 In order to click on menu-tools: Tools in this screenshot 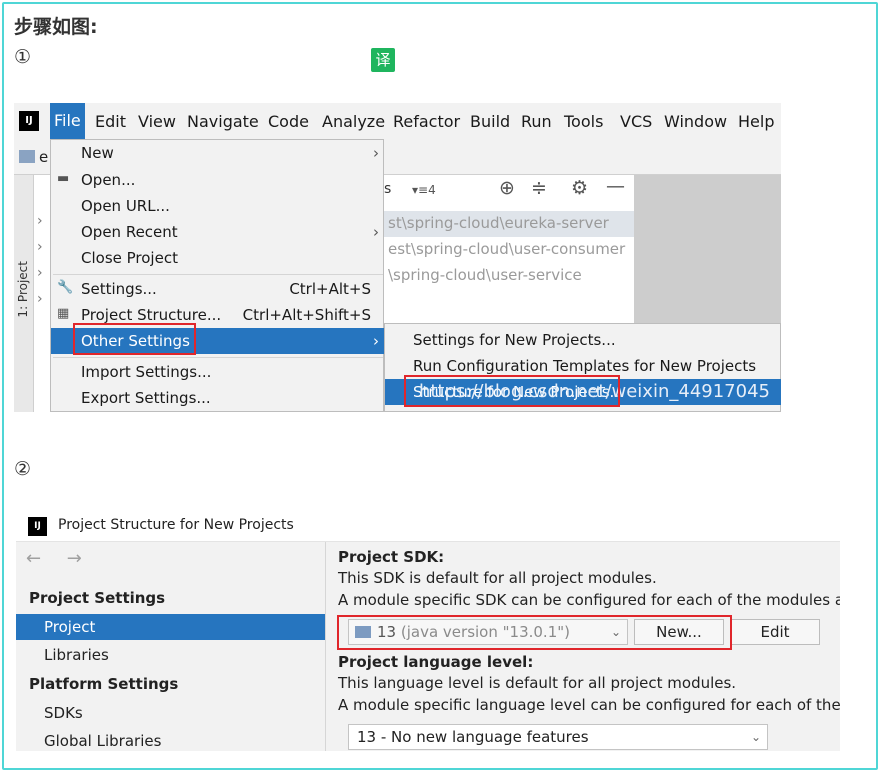, I will do `click(583, 121)`.